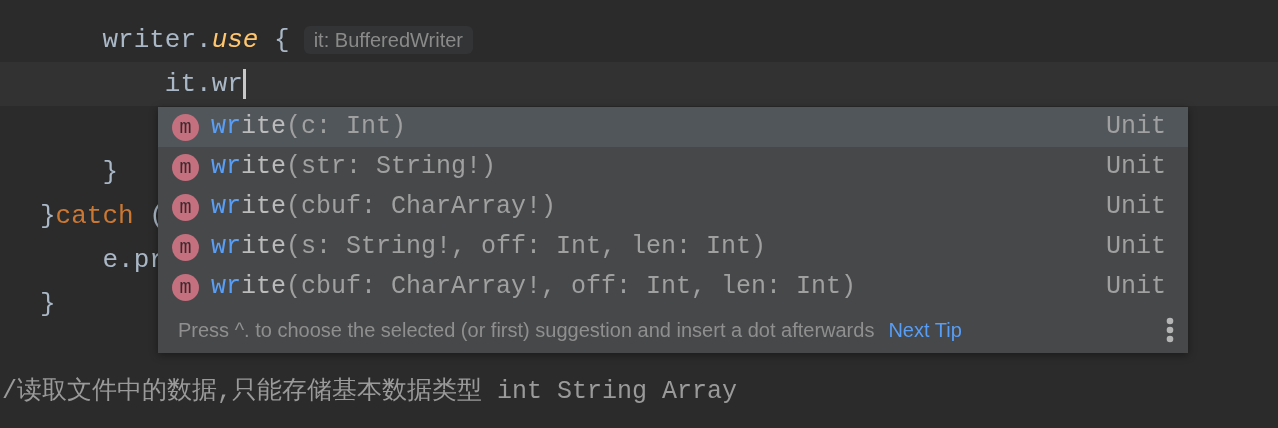 The image size is (1278, 428). What do you see at coordinates (94, 216) in the screenshot?
I see `keyword-text: catch` at bounding box center [94, 216].